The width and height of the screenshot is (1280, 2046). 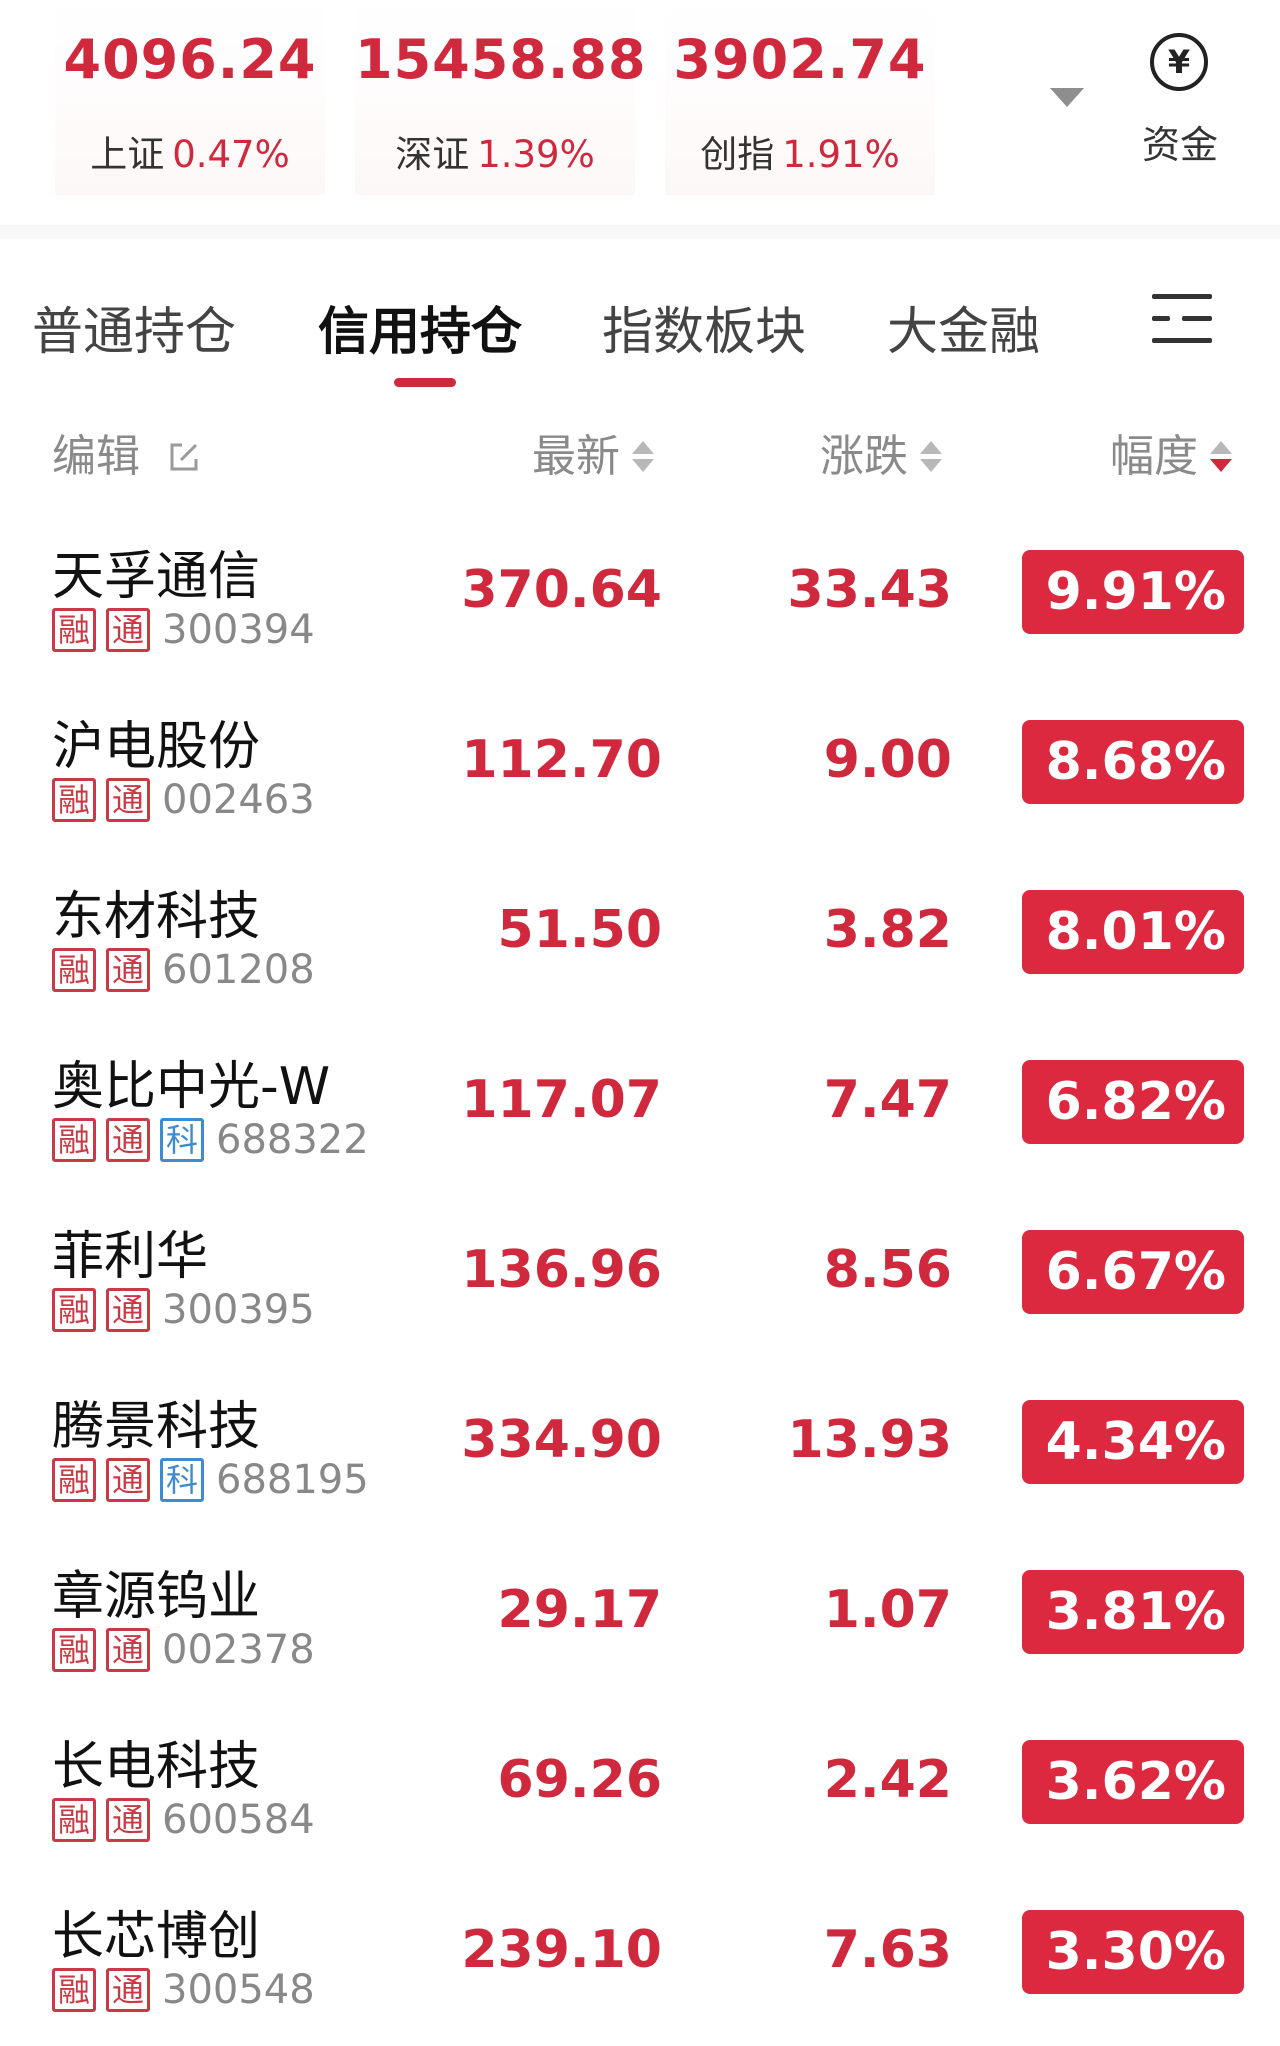 What do you see at coordinates (210, 1141) in the screenshot?
I see `stock-tags: 融通科 688322` at bounding box center [210, 1141].